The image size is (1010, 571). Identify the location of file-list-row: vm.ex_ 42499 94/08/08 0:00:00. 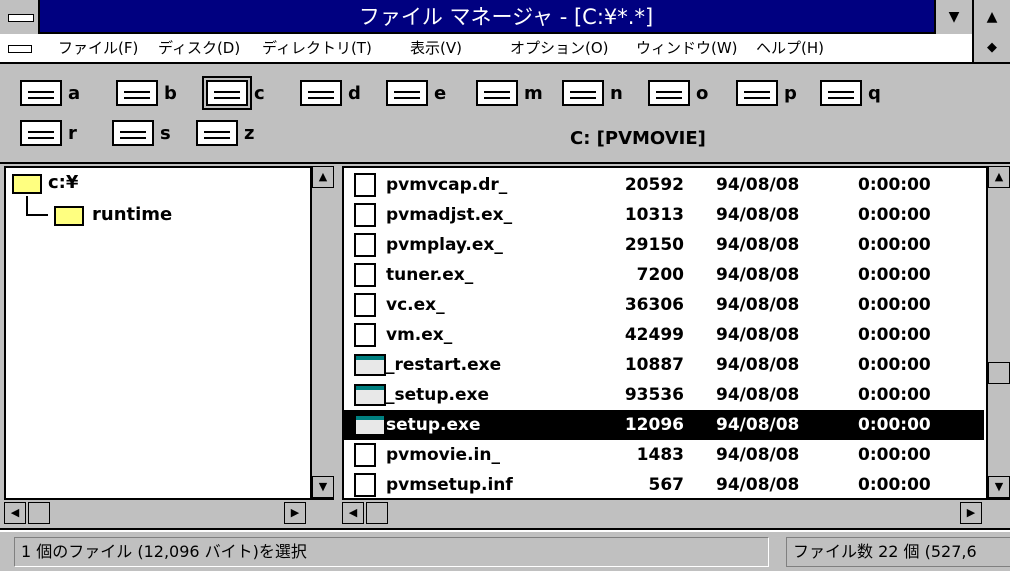
(664, 335).